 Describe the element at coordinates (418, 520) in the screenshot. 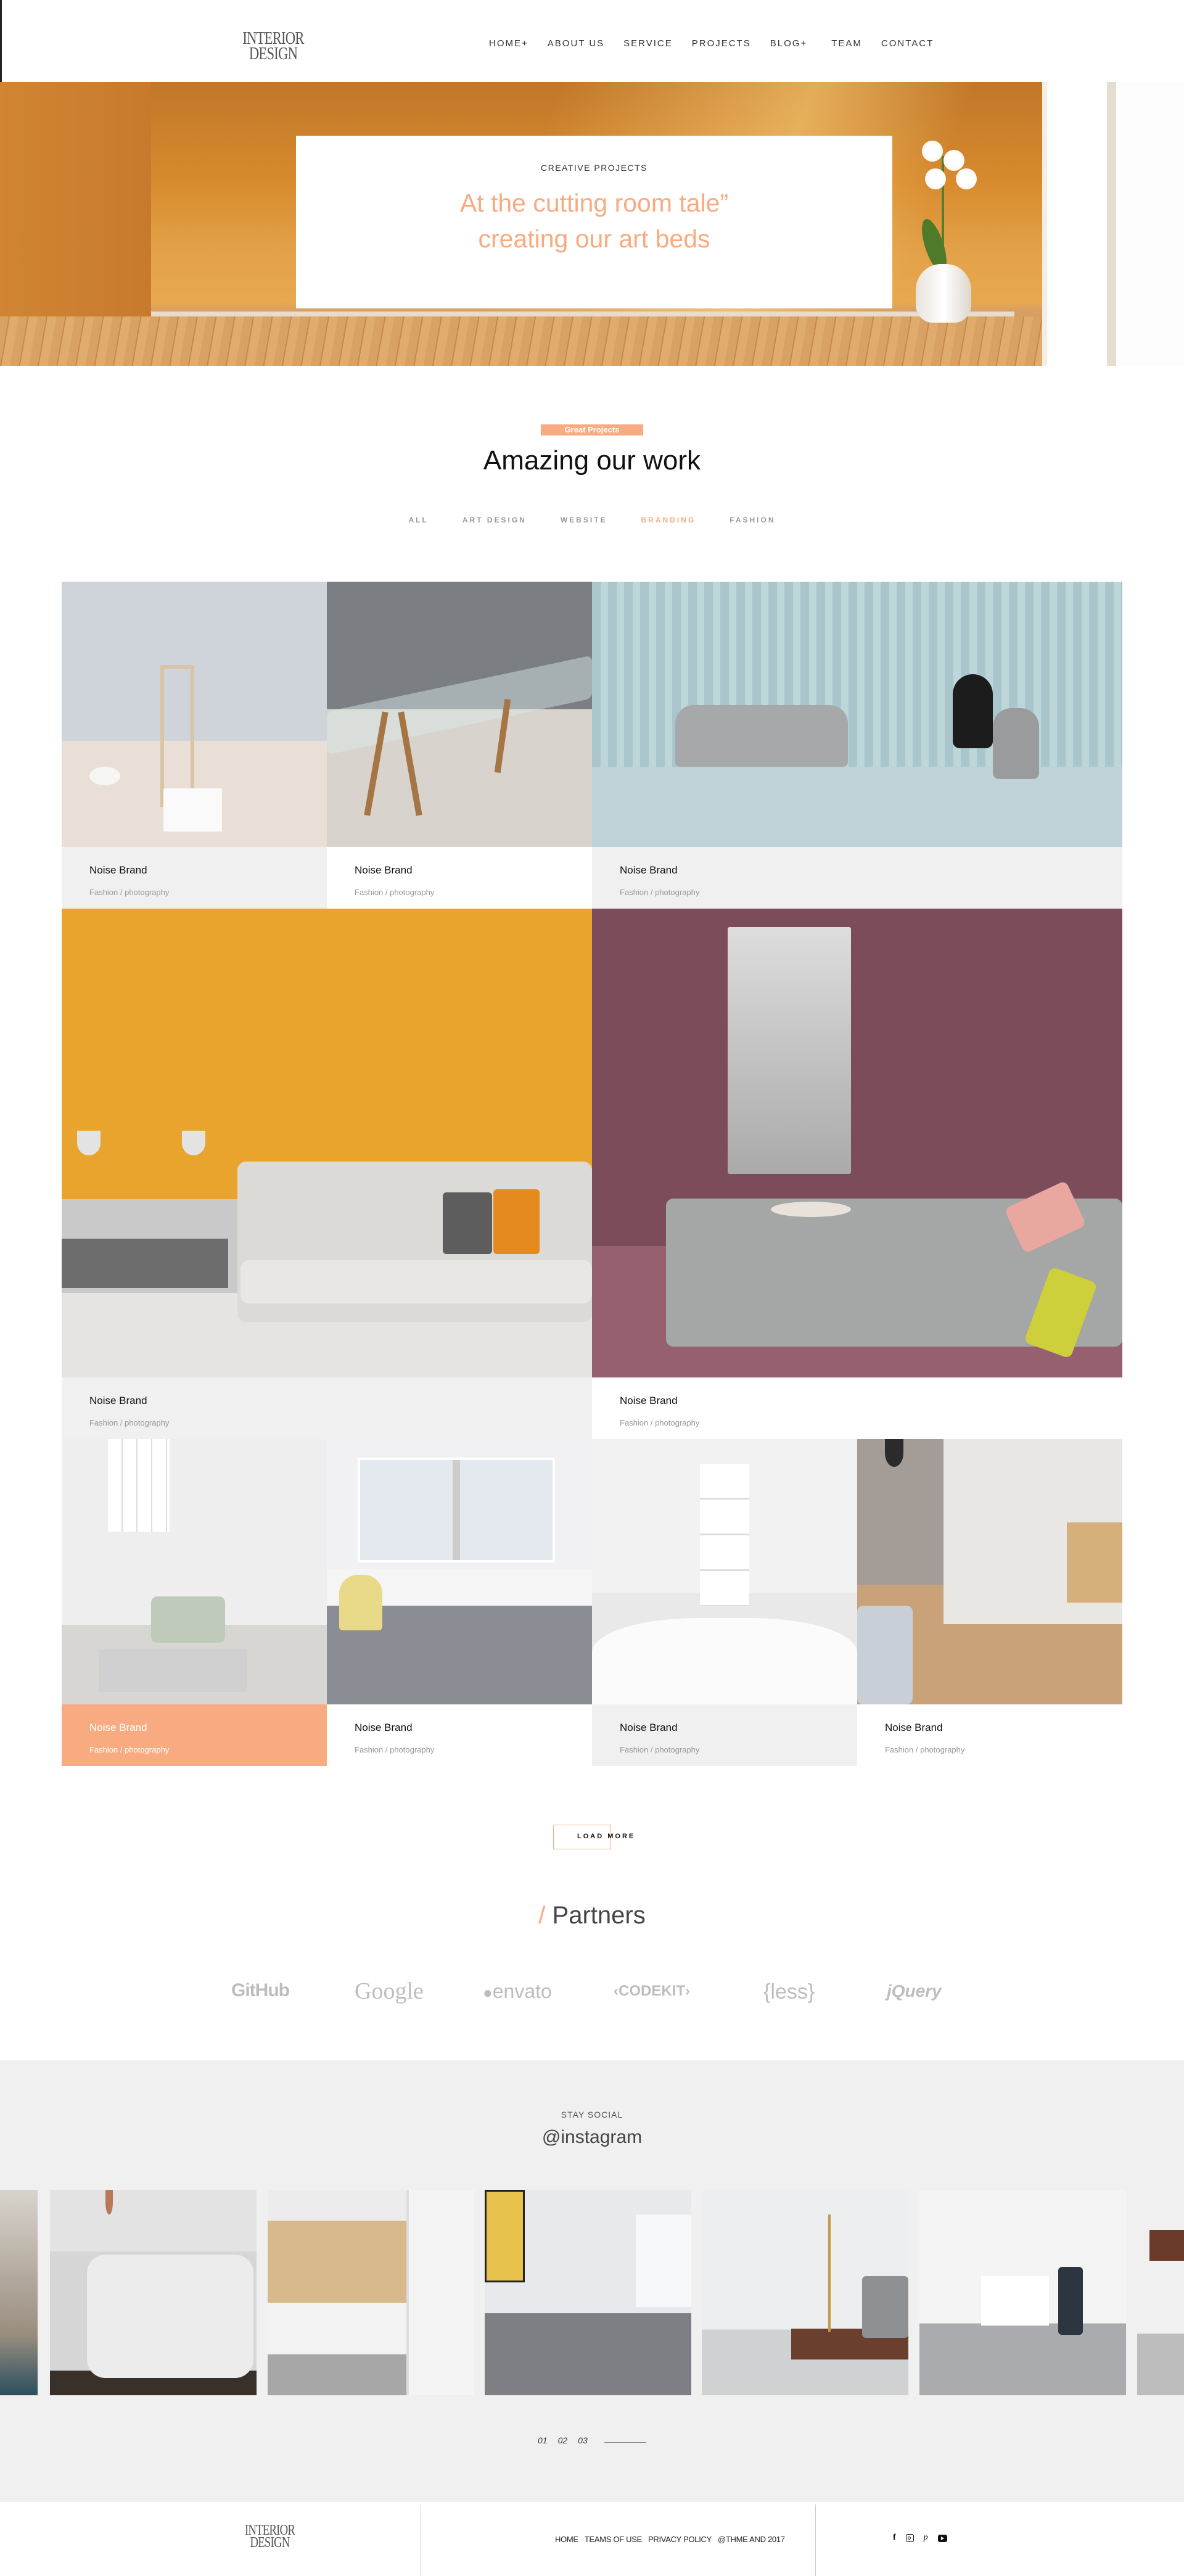

I see `filter-all: ALL` at that location.